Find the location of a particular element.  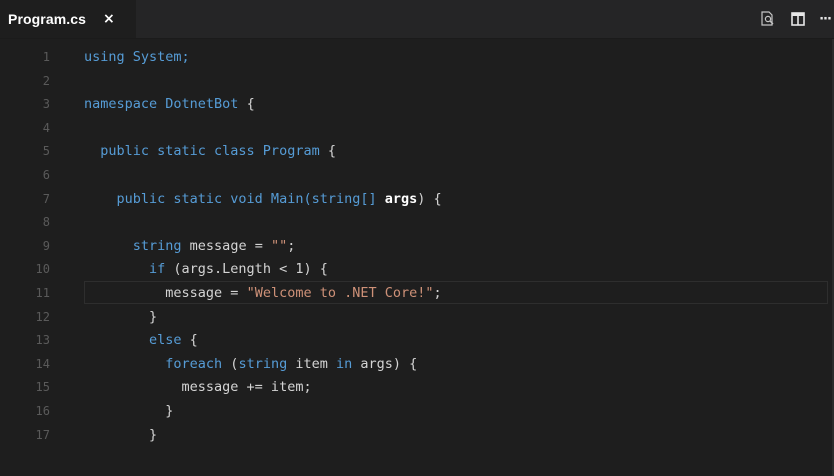

tab-program-cs: Program.cs × is located at coordinates (68, 19).